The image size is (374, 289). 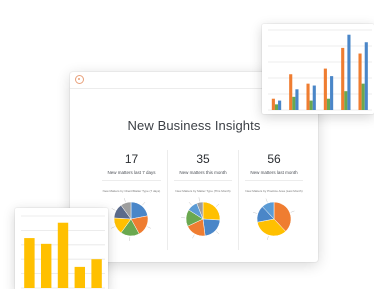 I want to click on bar-chart, so click(x=63, y=252).